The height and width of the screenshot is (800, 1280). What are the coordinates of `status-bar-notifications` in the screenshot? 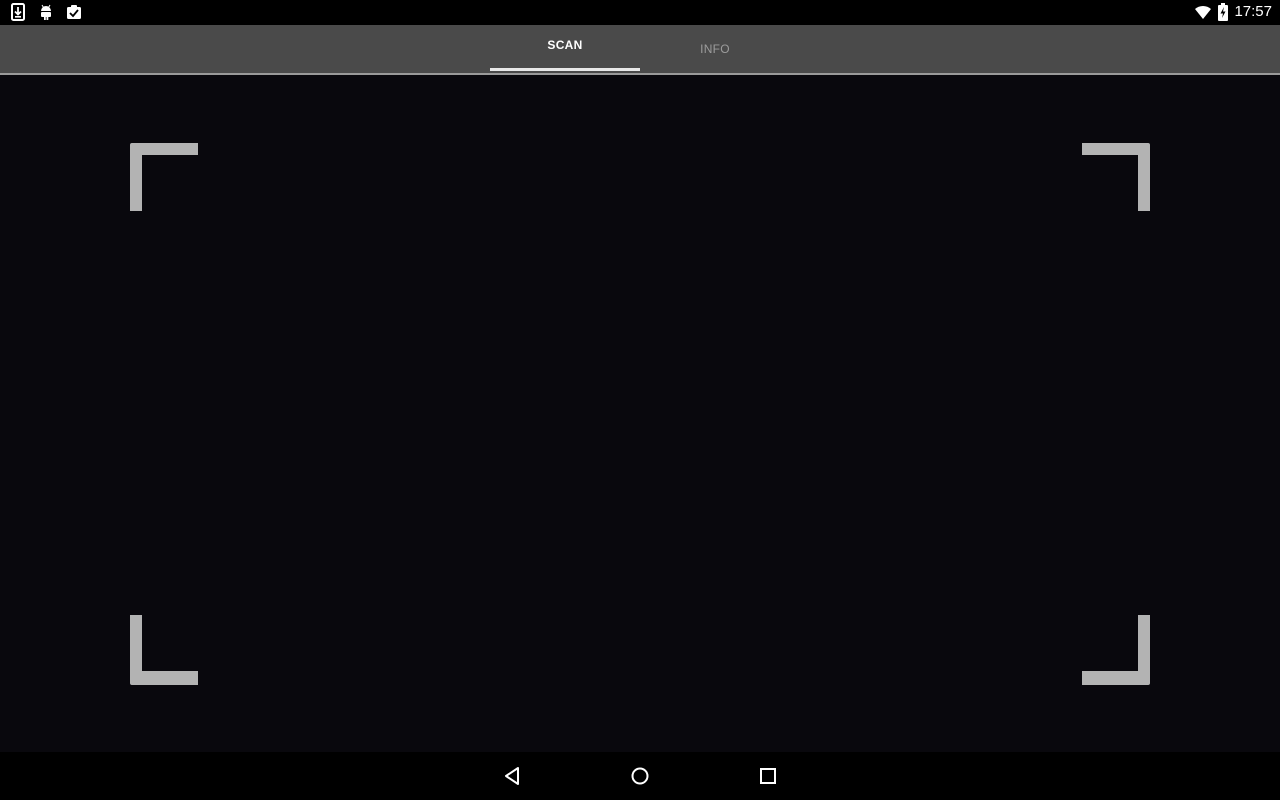 It's located at (46, 12).